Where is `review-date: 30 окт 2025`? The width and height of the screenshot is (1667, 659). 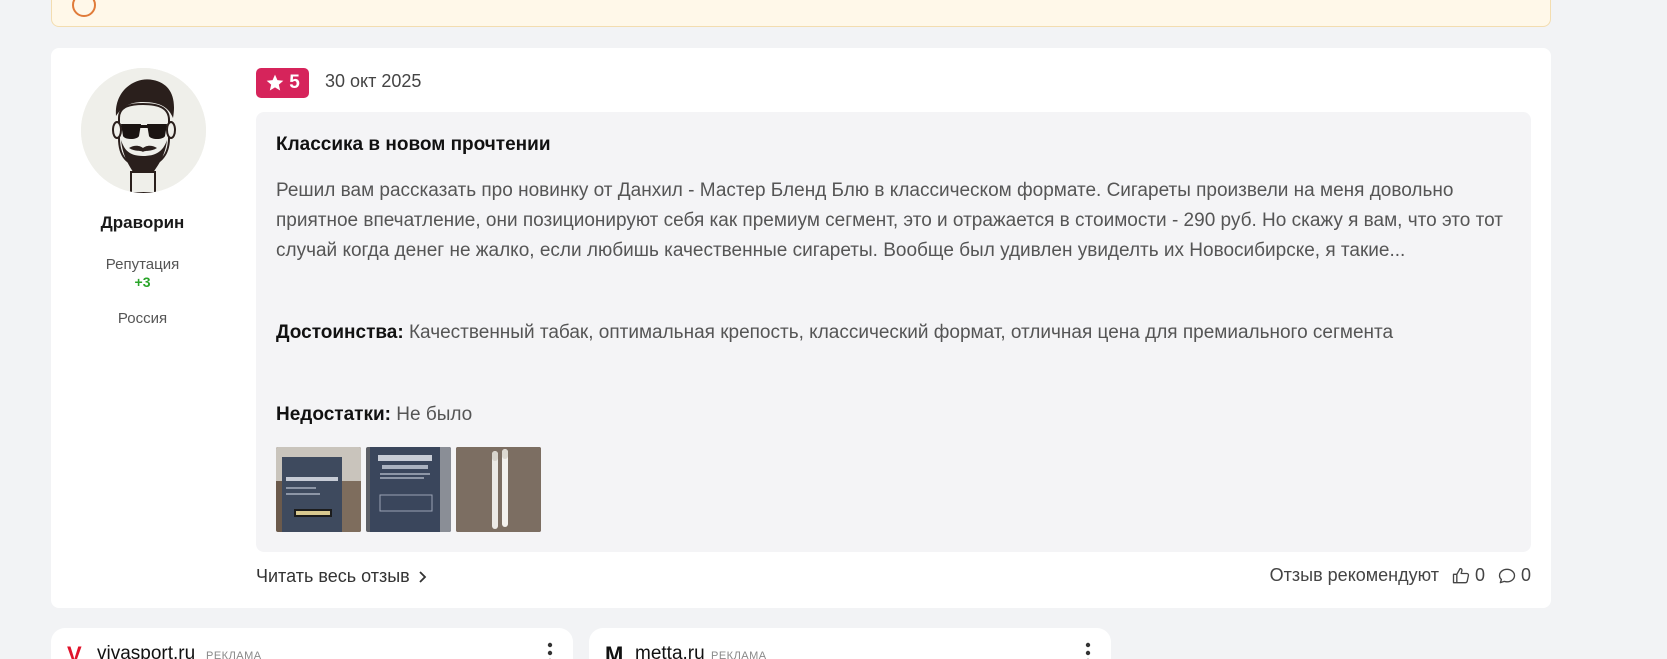 review-date: 30 окт 2025 is located at coordinates (373, 81).